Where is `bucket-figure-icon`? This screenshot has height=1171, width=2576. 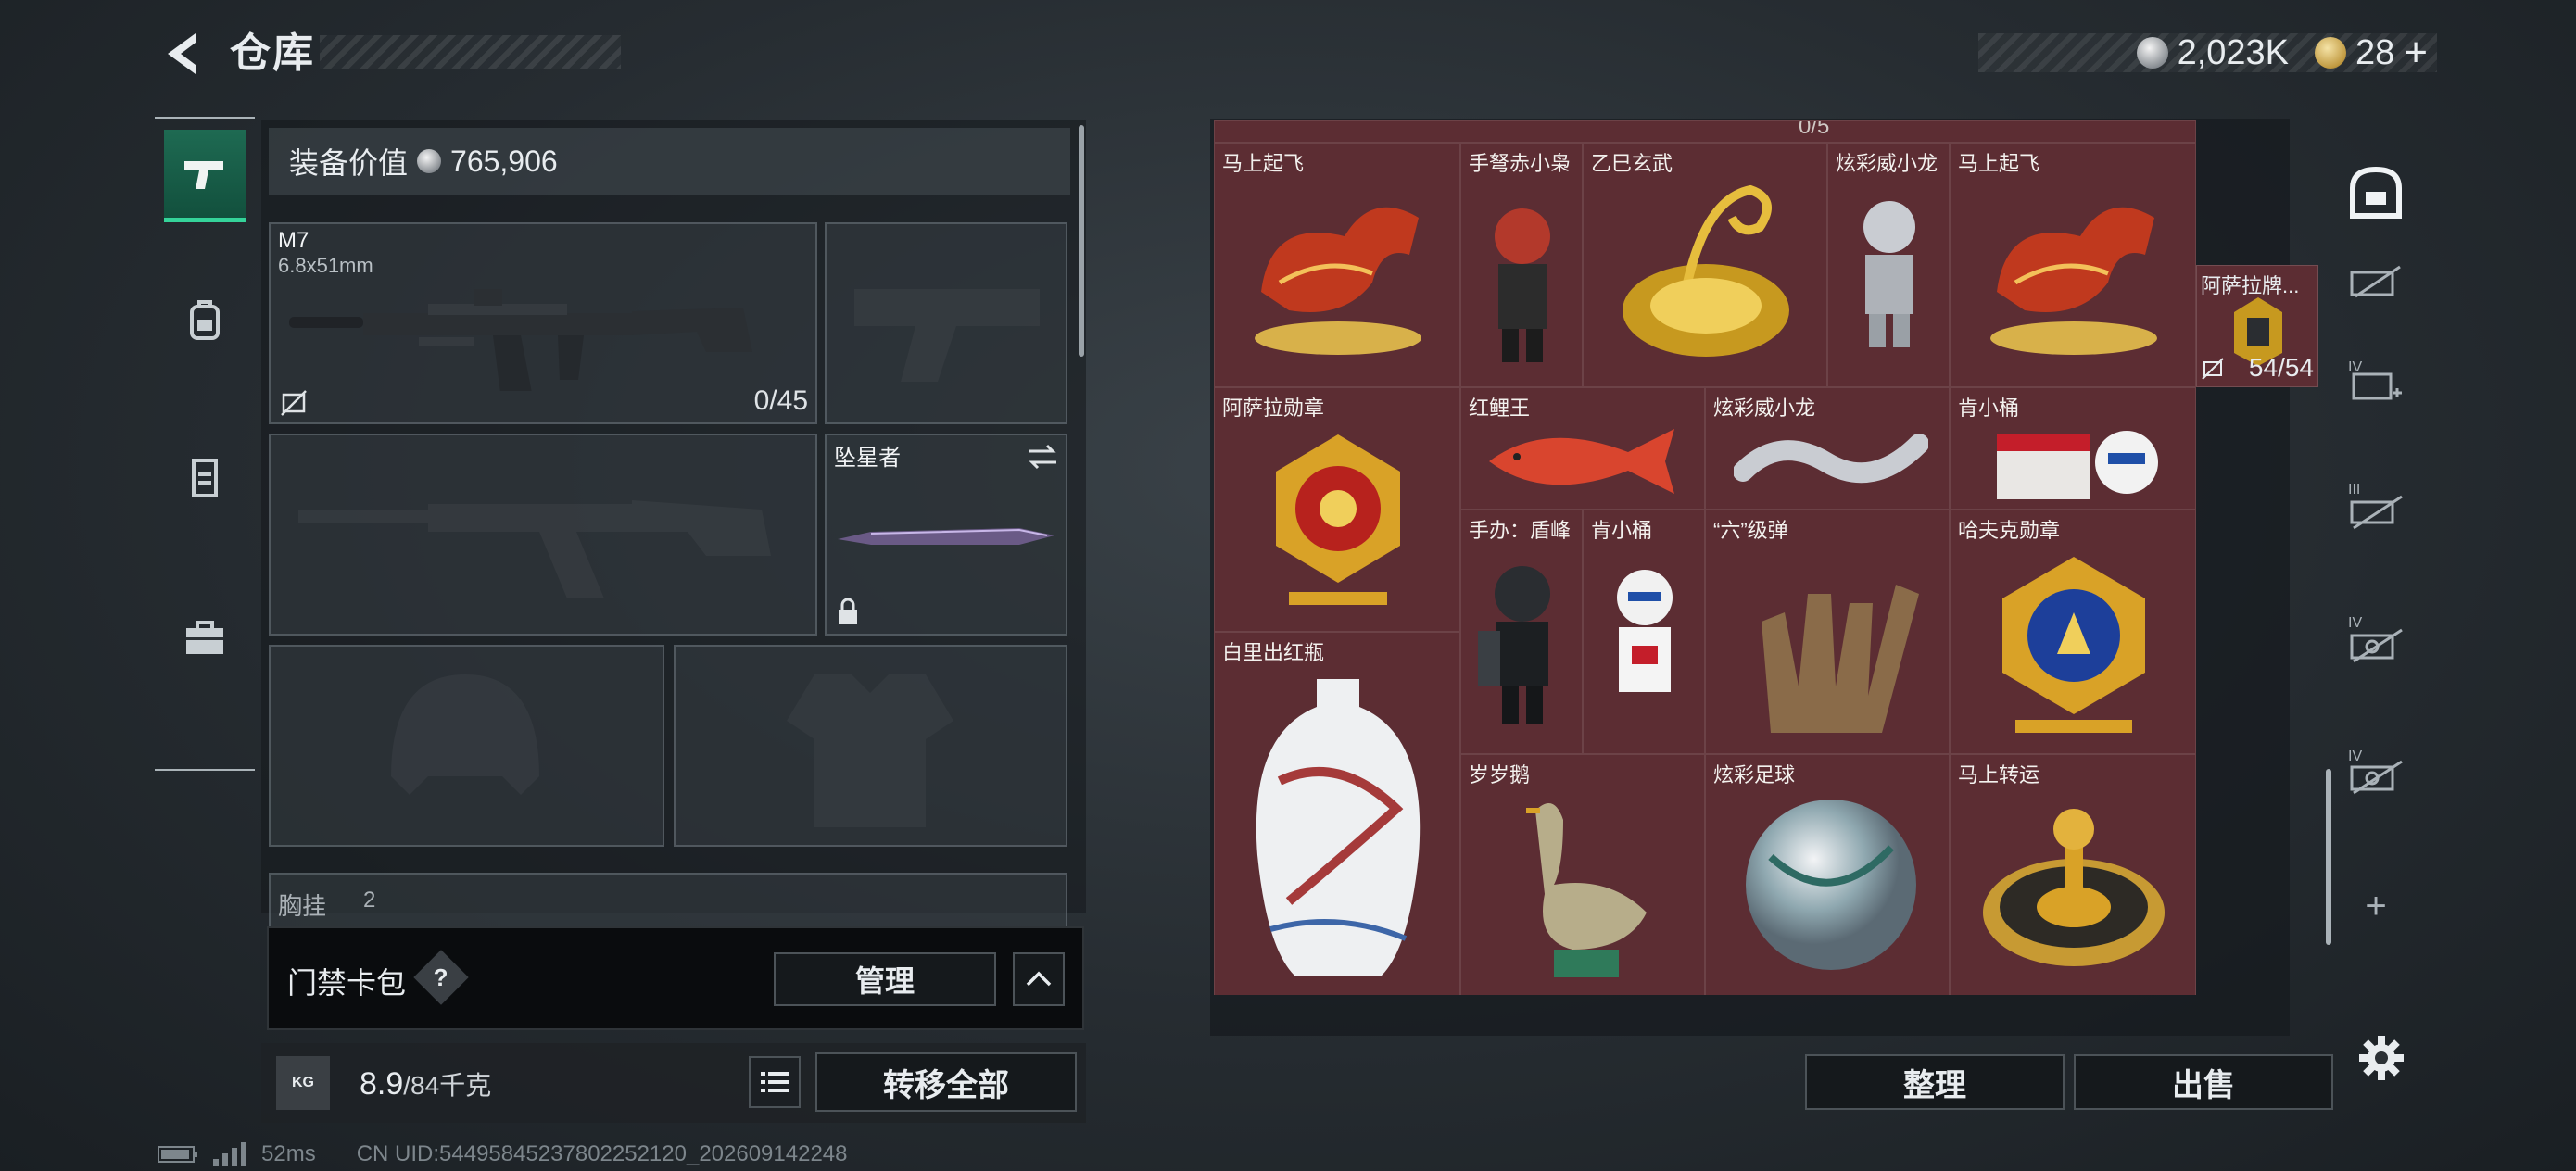 bucket-figure-icon is located at coordinates (2077, 465).